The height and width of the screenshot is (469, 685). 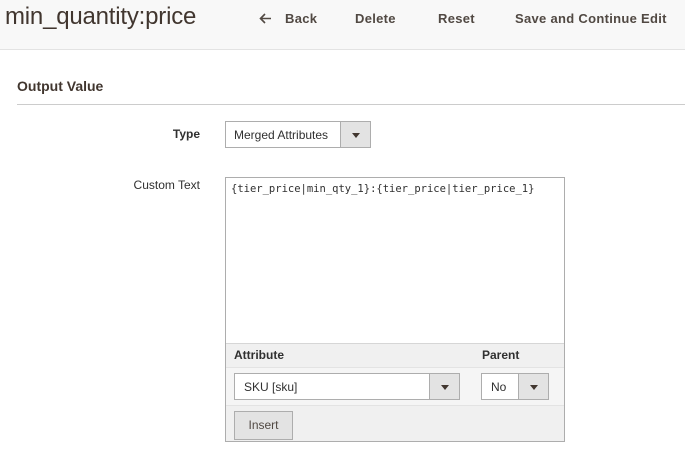 What do you see at coordinates (166, 185) in the screenshot?
I see `custom-text-label: Custom Text` at bounding box center [166, 185].